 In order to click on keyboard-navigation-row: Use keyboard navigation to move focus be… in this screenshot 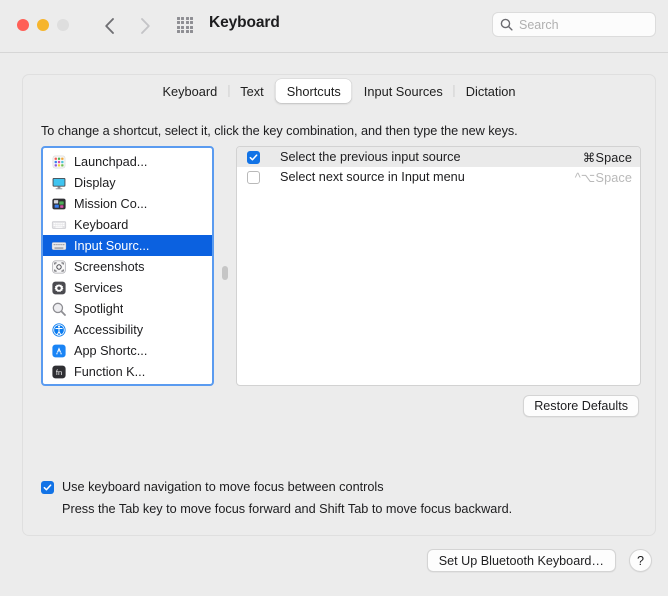, I will do `click(212, 487)`.